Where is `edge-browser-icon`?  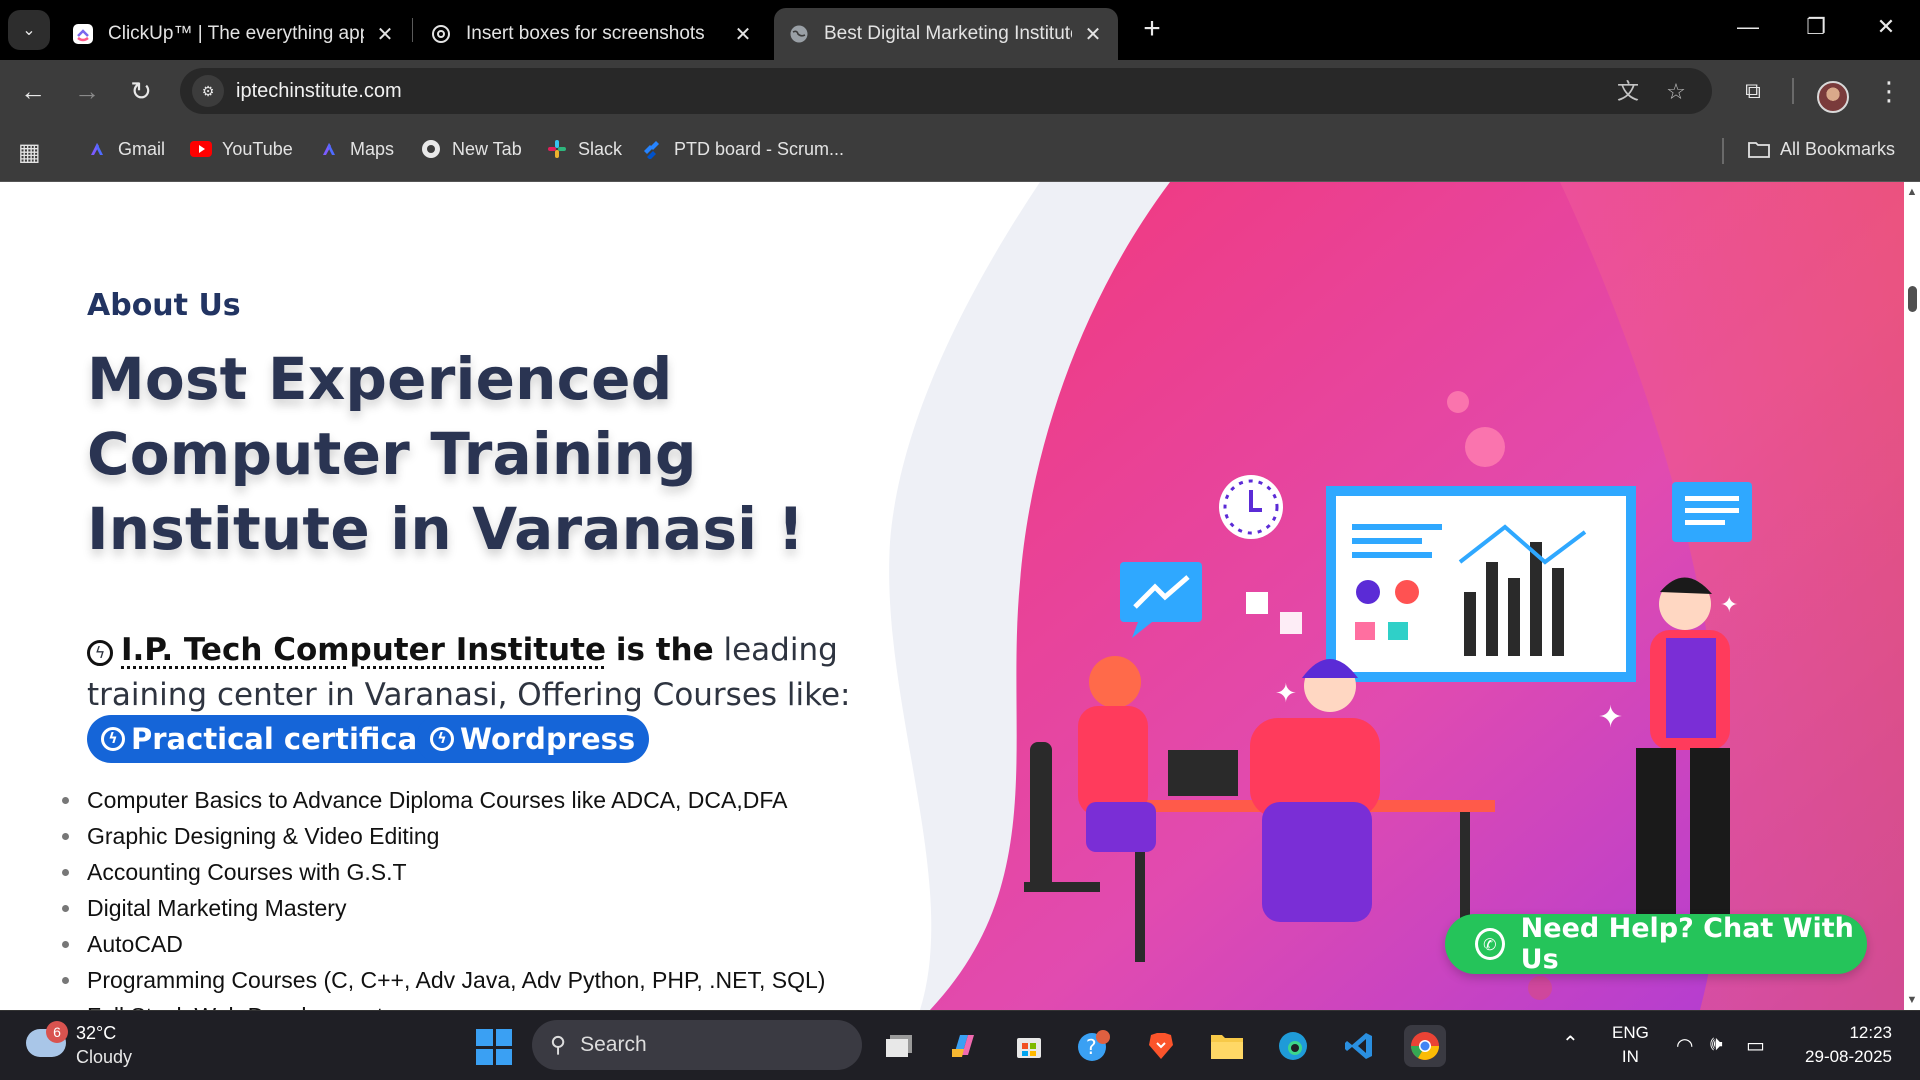
edge-browser-icon is located at coordinates (1293, 1046).